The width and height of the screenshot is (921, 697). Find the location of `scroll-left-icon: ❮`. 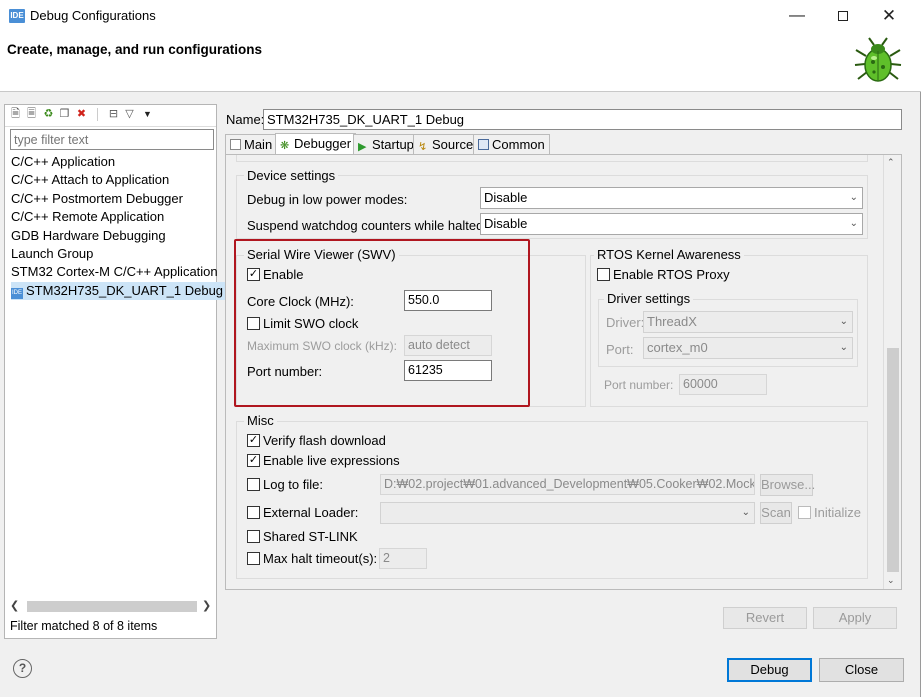

scroll-left-icon: ❮ is located at coordinates (14, 605).